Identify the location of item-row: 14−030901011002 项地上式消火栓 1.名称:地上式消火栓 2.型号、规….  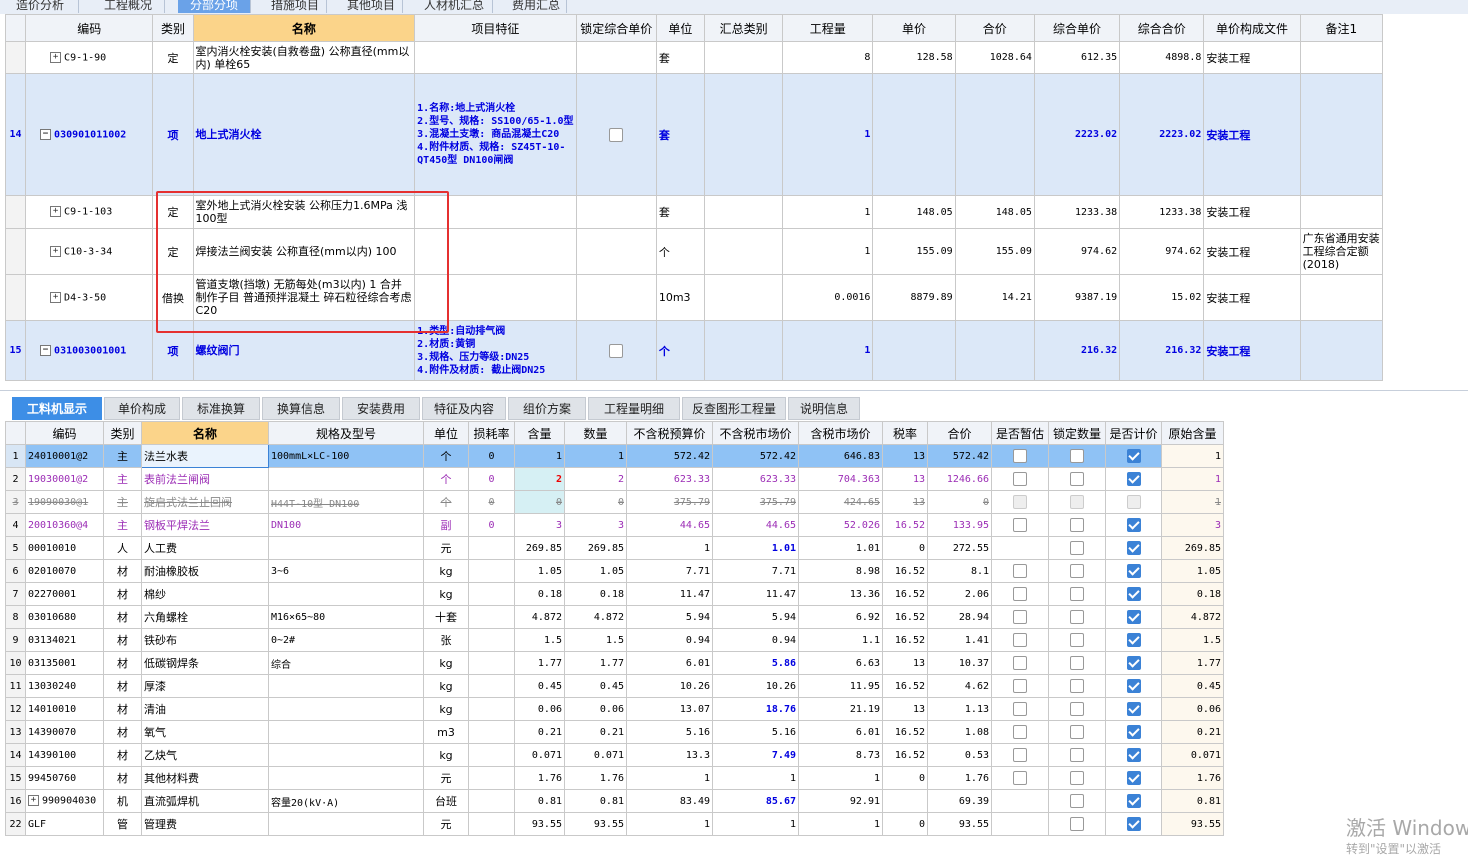
(694, 134).